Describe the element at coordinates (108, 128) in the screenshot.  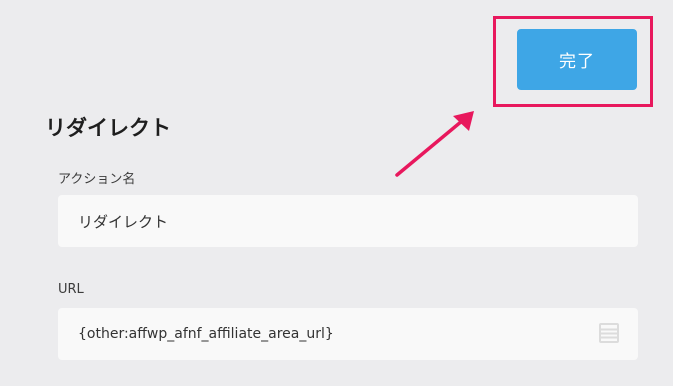
I see `section-title: リダイレクト` at that location.